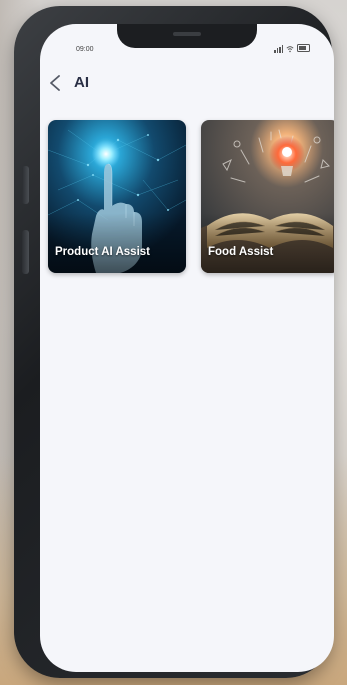  Describe the element at coordinates (85, 49) in the screenshot. I see `status-time: 09:00` at that location.